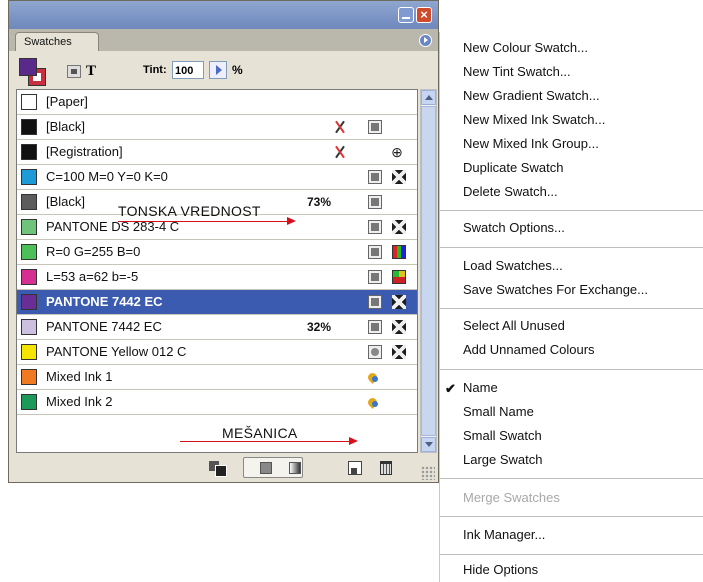  I want to click on rgb-icon, so click(399, 252).